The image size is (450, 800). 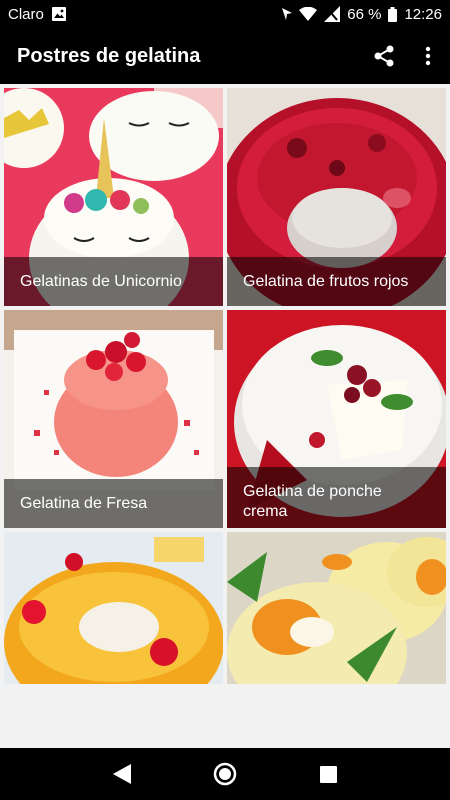 I want to click on share-icon, so click(x=384, y=56).